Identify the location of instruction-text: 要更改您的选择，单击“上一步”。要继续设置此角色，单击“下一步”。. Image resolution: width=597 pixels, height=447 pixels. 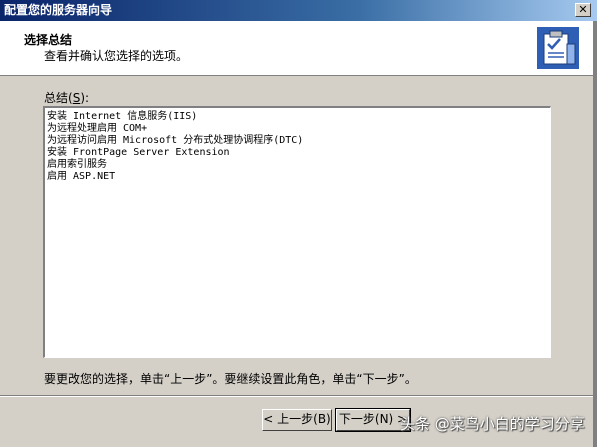
(230, 379).